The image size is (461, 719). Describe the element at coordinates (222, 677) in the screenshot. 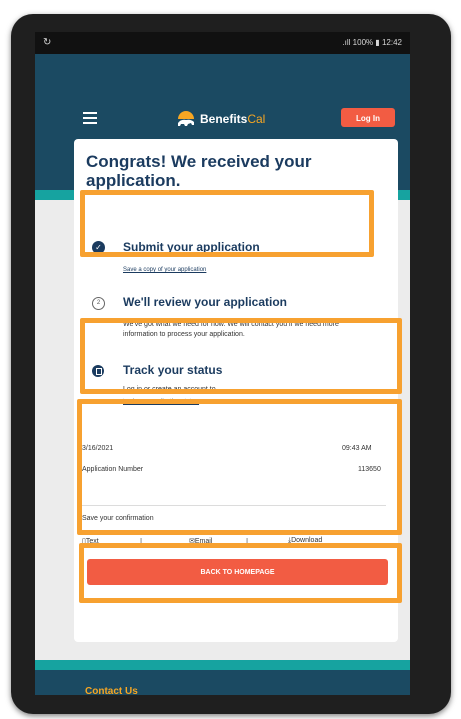

I see `footer: Contact Us` at that location.